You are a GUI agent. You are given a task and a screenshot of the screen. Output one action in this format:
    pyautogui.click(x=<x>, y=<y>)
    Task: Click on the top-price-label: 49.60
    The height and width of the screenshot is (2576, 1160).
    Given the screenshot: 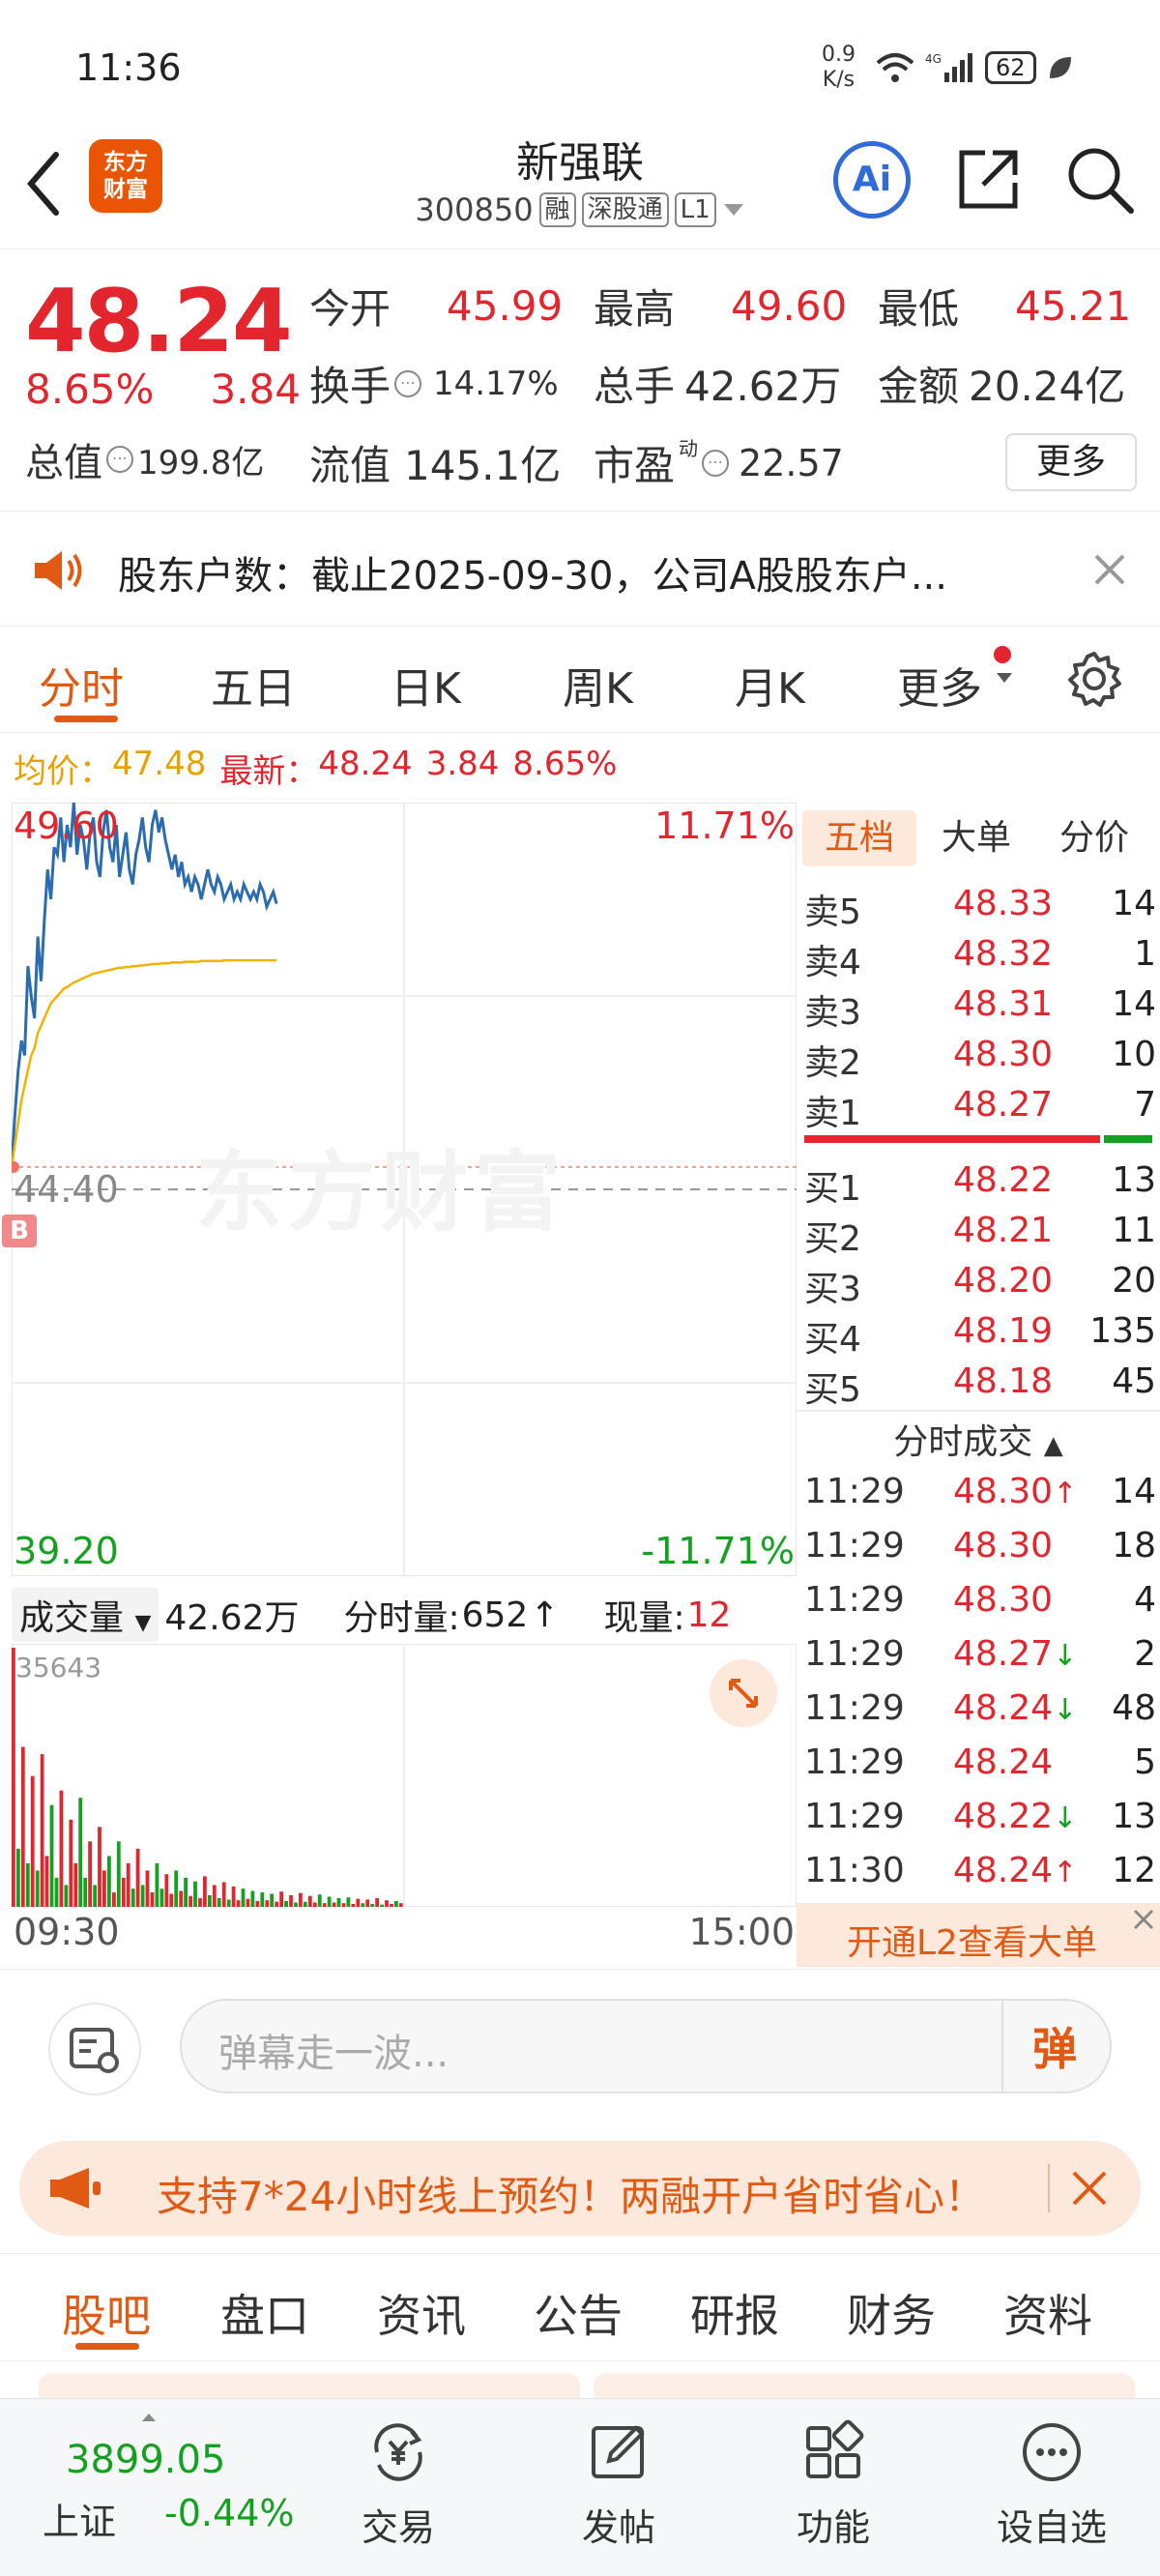 What is the action you would take?
    pyautogui.click(x=67, y=826)
    